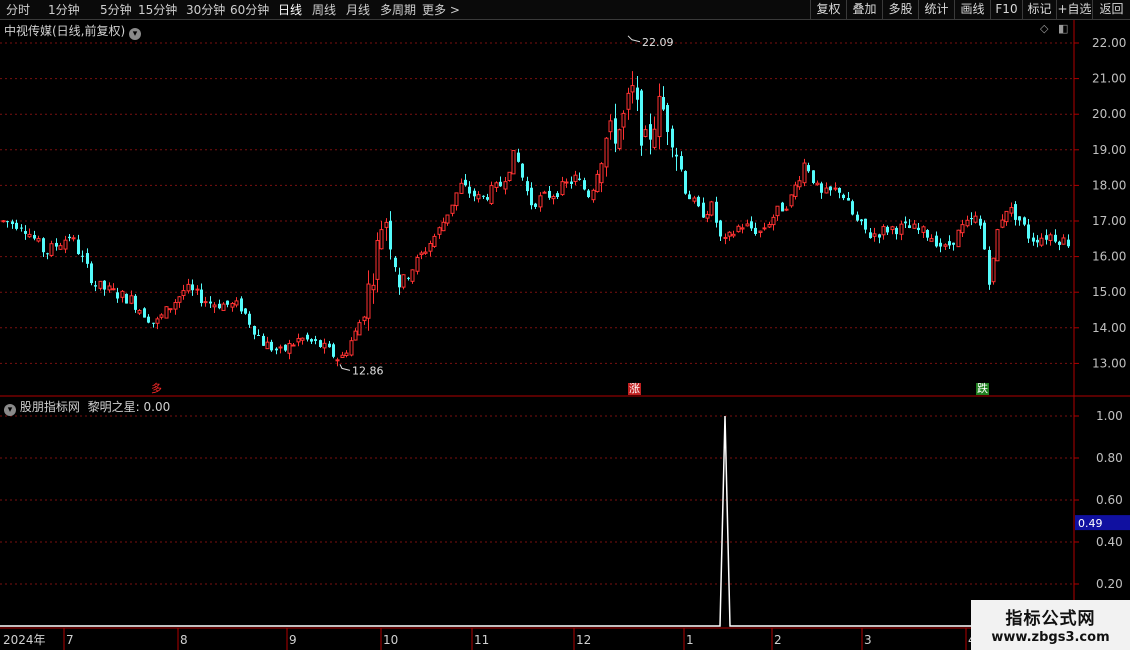  I want to click on period-tab-0: 分时, so click(18, 10).